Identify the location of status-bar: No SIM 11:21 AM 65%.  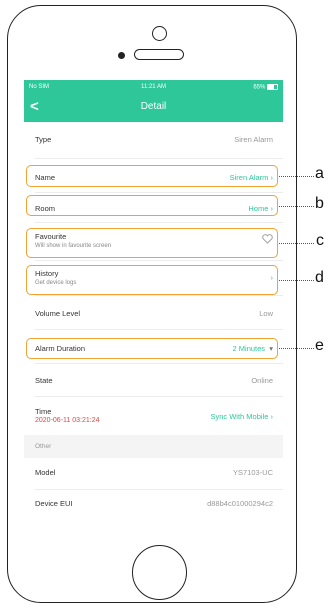
(153, 87).